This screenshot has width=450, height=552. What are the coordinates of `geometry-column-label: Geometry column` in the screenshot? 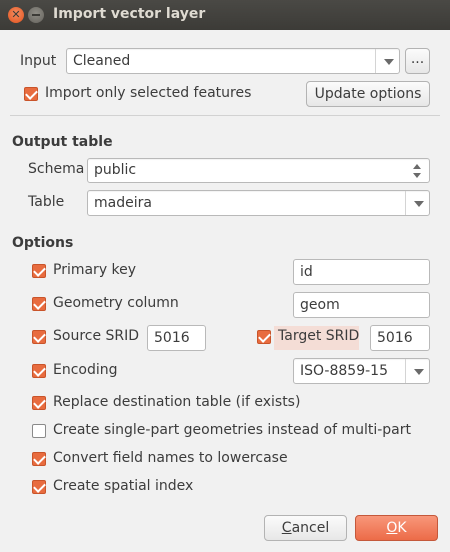 It's located at (116, 303).